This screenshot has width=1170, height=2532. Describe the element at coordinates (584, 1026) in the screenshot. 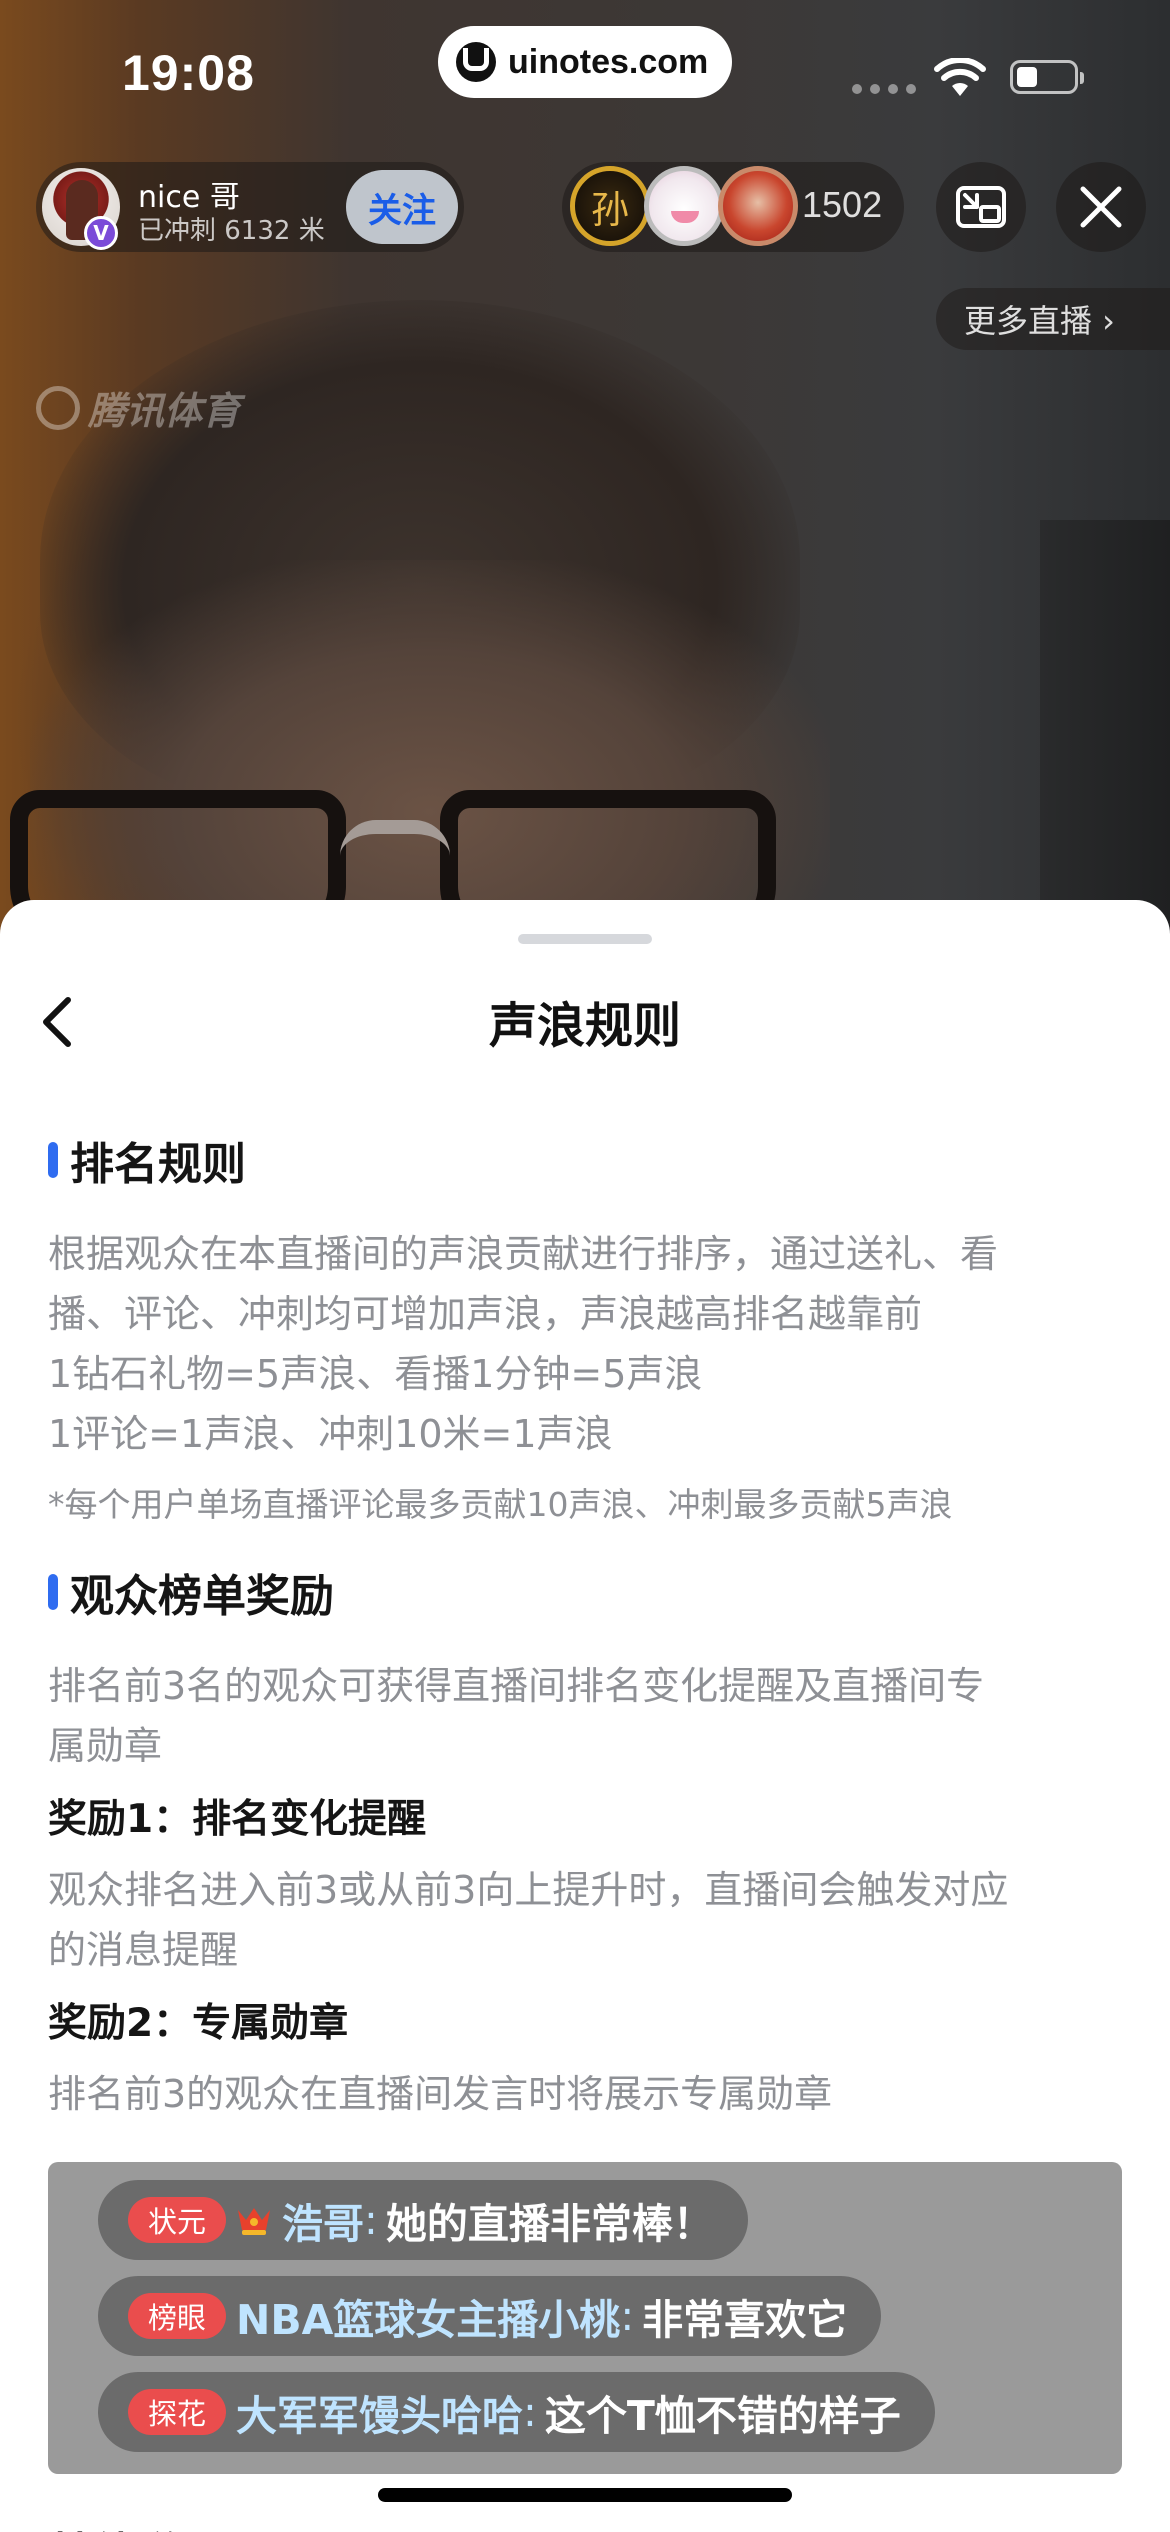

I see `sheet-title: 声浪规则` at that location.